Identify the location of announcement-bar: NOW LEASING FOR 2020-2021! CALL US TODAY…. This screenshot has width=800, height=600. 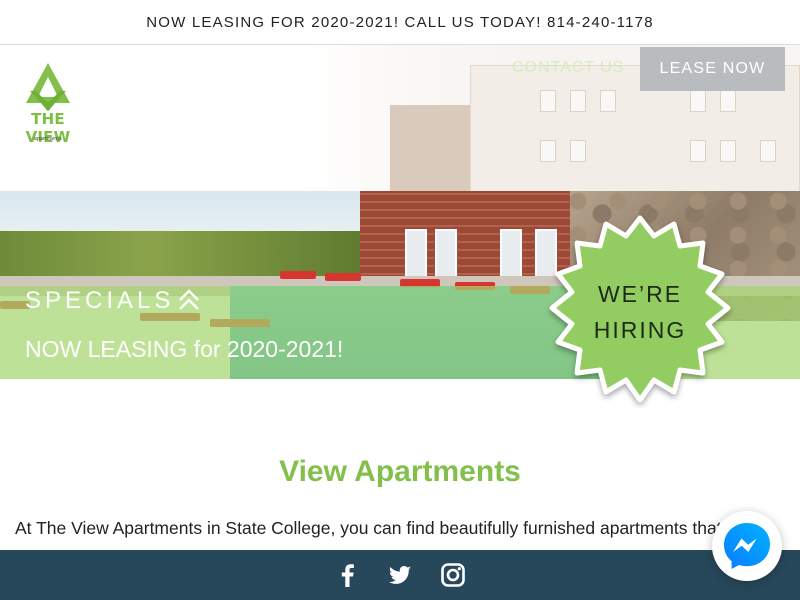
(400, 22).